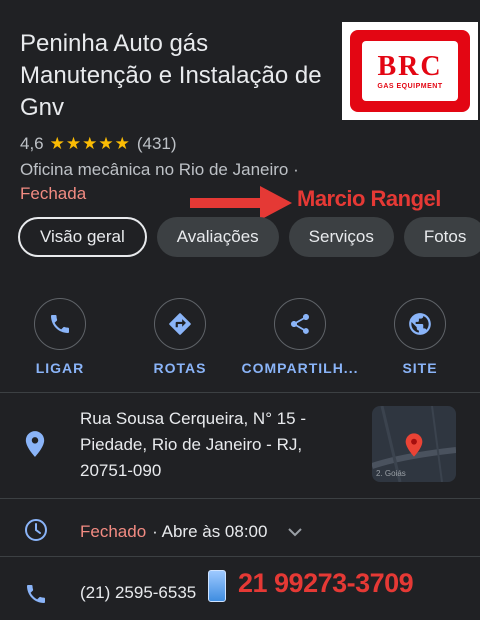 The width and height of the screenshot is (480, 620). Describe the element at coordinates (90, 143) in the screenshot. I see `star-icons: ★★★★★` at that location.